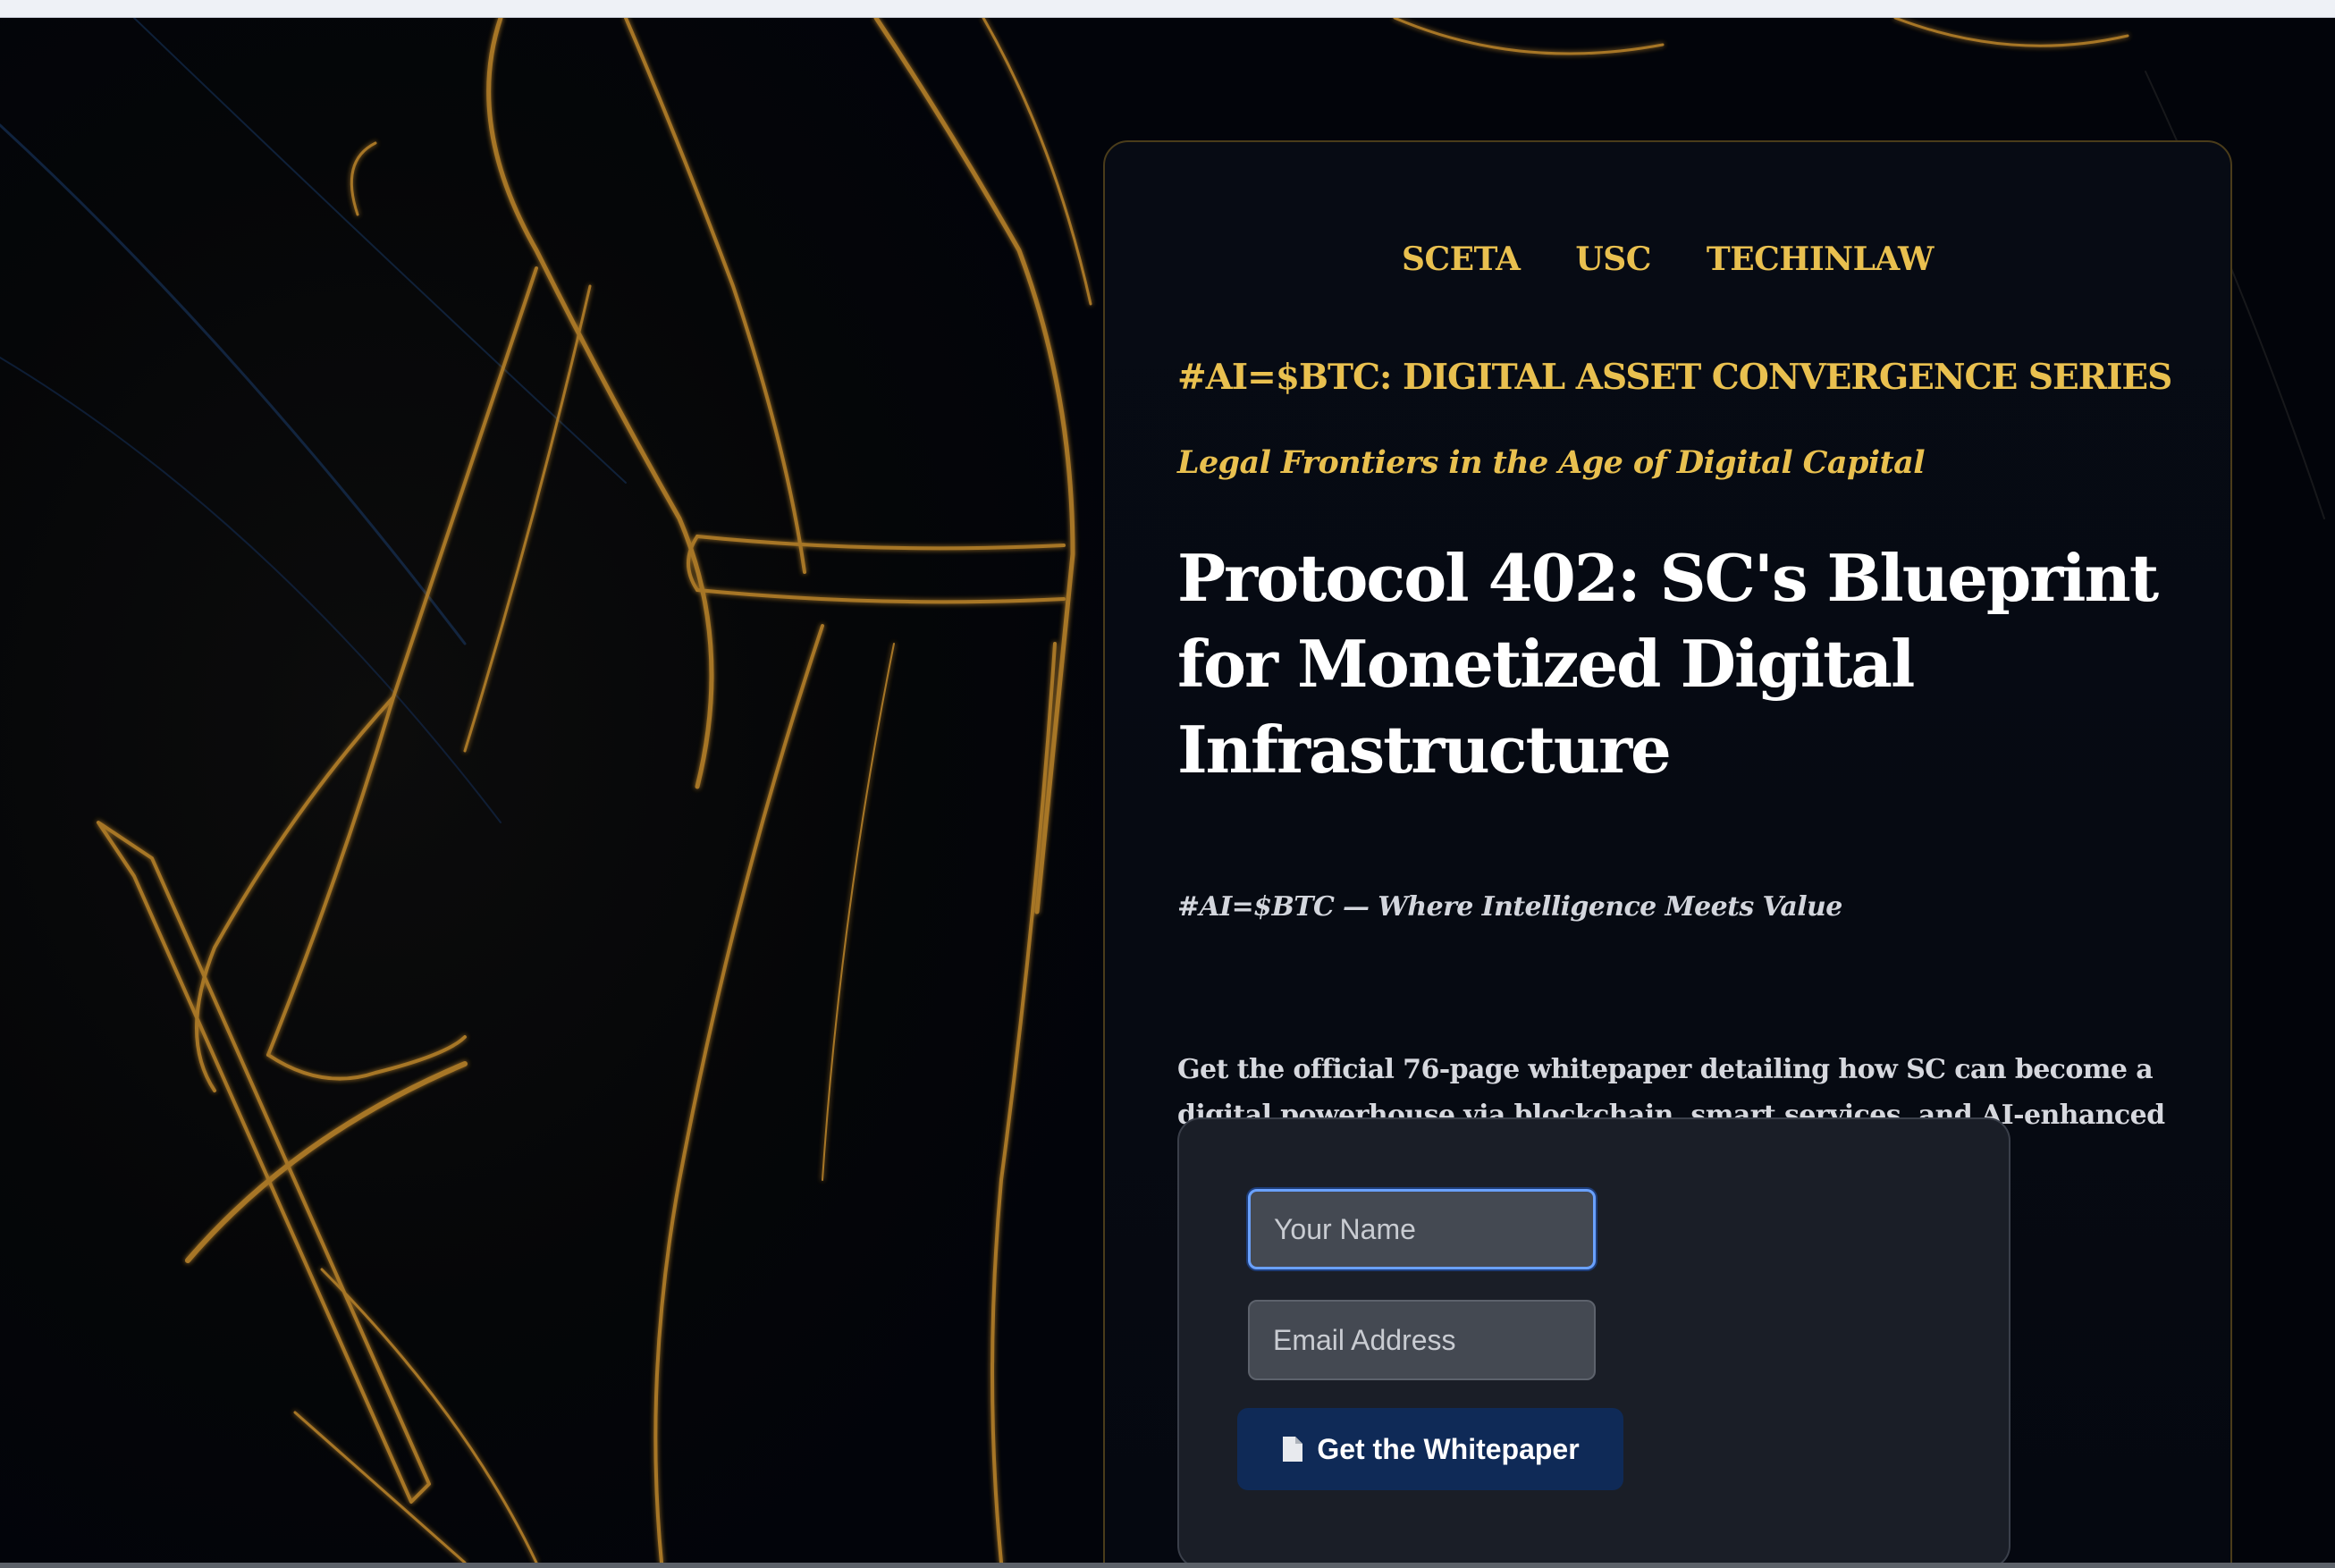 This screenshot has height=1568, width=2335. Describe the element at coordinates (1422, 1340) in the screenshot. I see `email-input` at that location.